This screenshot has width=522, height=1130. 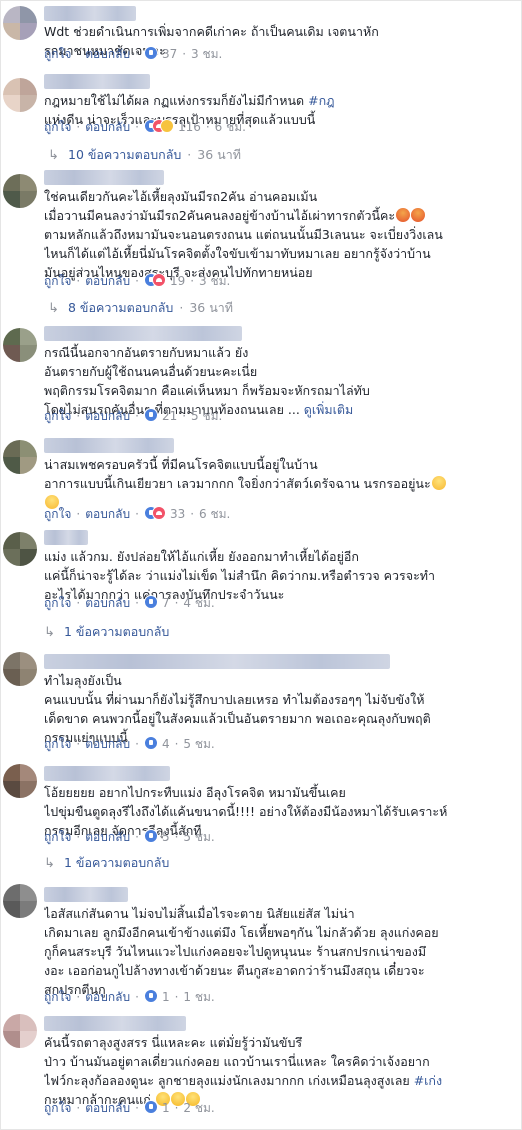 I want to click on comment-actions: ถูกใจ · ตอบกลับ · 5 · 5 ชม., so click(x=129, y=836).